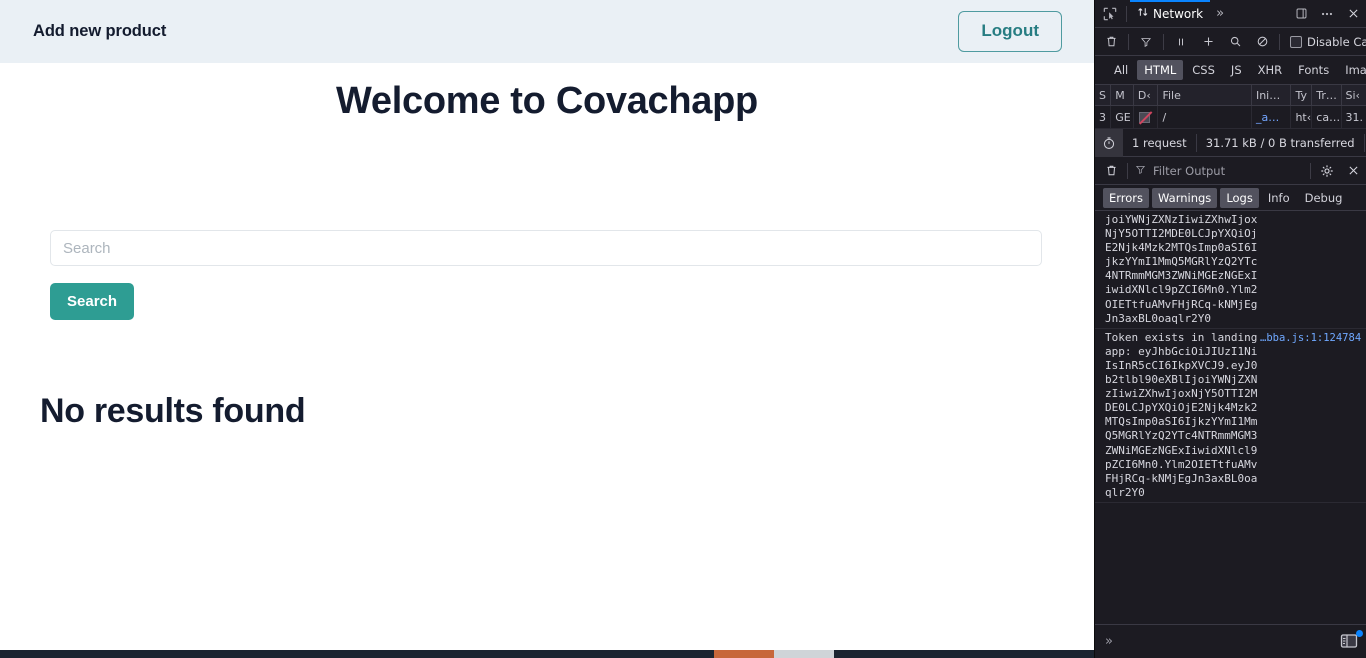 The width and height of the screenshot is (1366, 658). What do you see at coordinates (1178, 13) in the screenshot?
I see `tab-network-label: Network` at bounding box center [1178, 13].